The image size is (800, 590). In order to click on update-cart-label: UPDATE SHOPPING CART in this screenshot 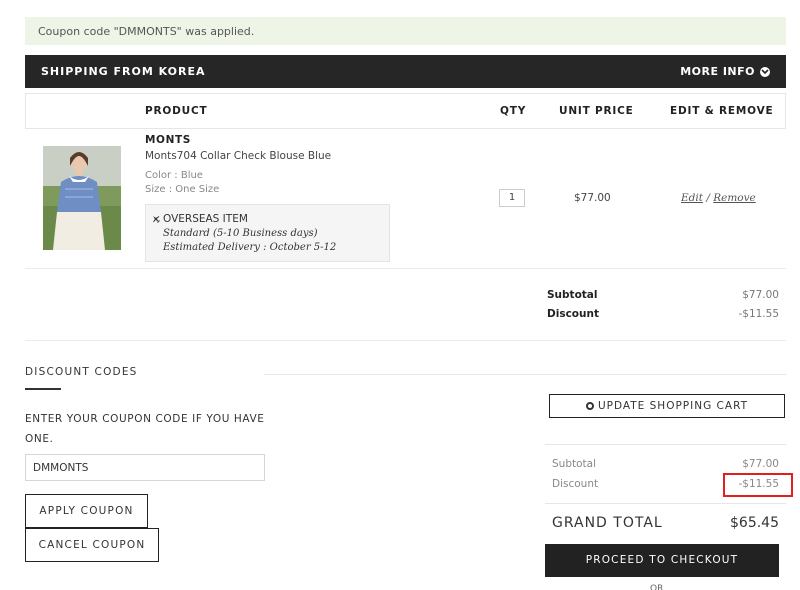, I will do `click(673, 406)`.